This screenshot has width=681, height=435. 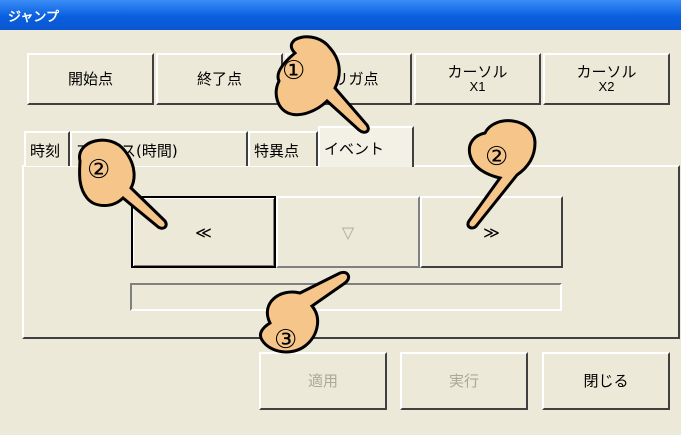 What do you see at coordinates (33, 17) in the screenshot?
I see `window-title: ジャンプ` at bounding box center [33, 17].